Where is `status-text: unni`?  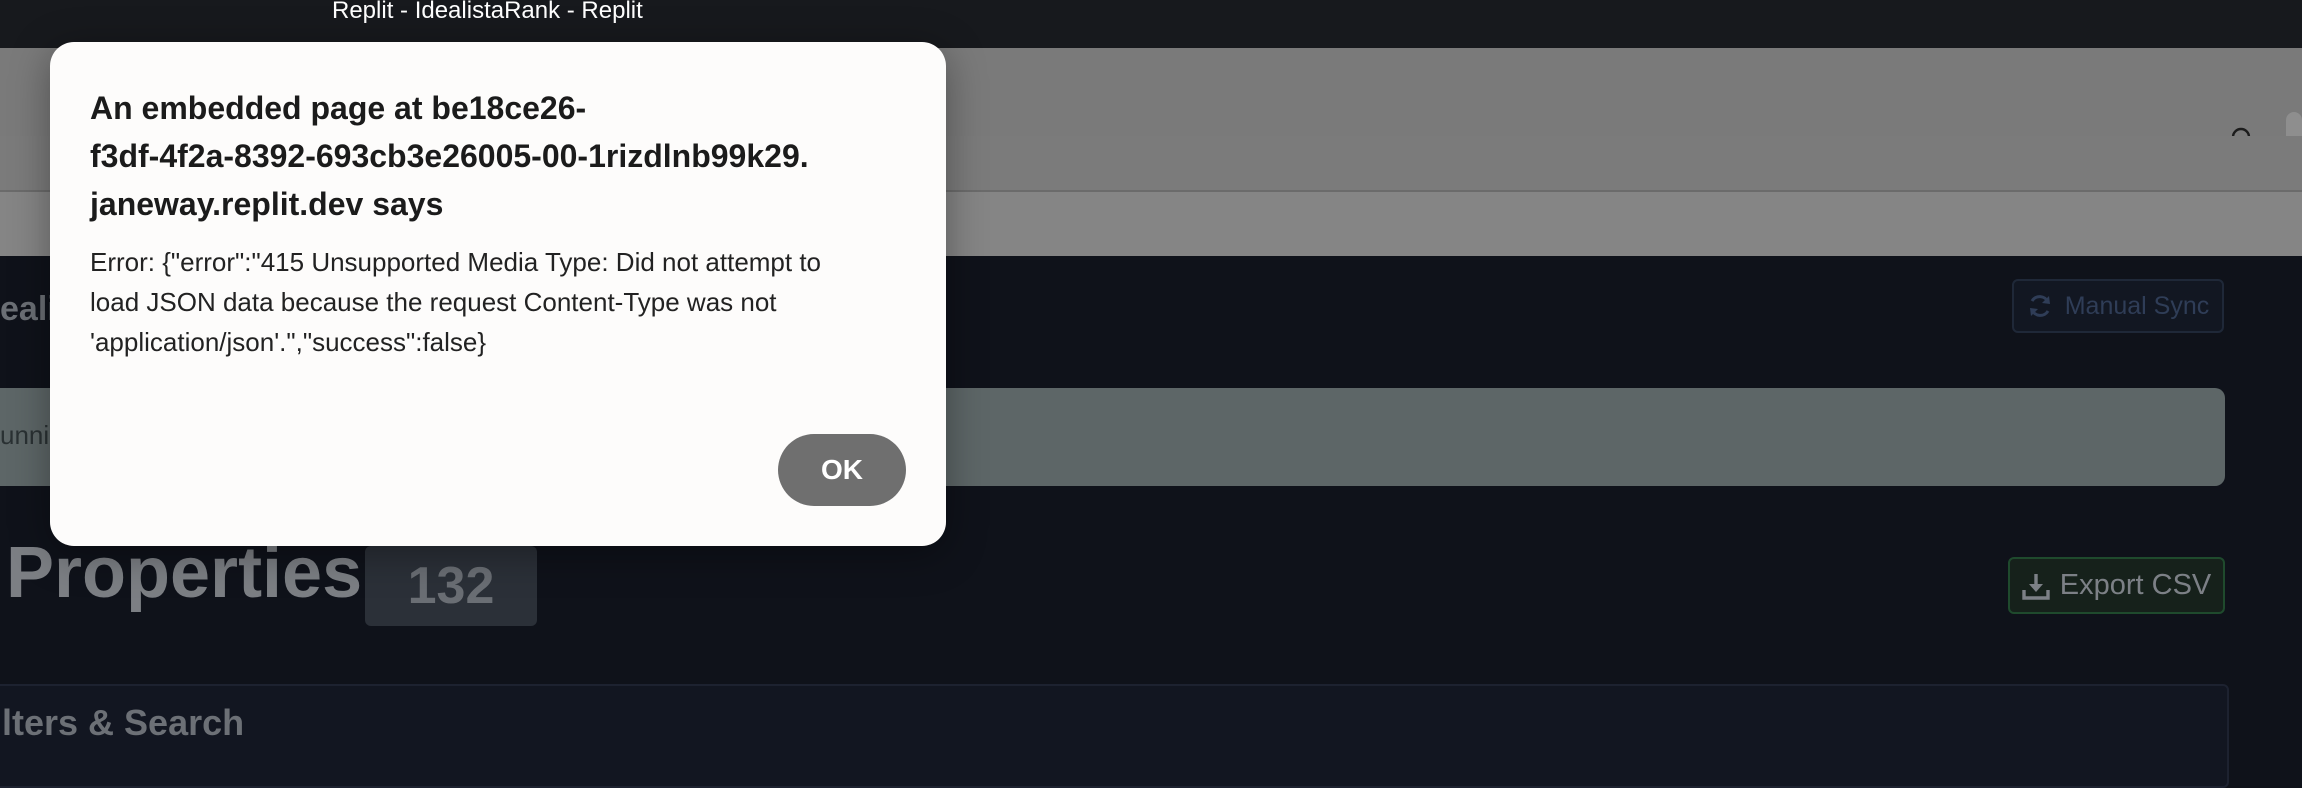
status-text: unni is located at coordinates (25, 435).